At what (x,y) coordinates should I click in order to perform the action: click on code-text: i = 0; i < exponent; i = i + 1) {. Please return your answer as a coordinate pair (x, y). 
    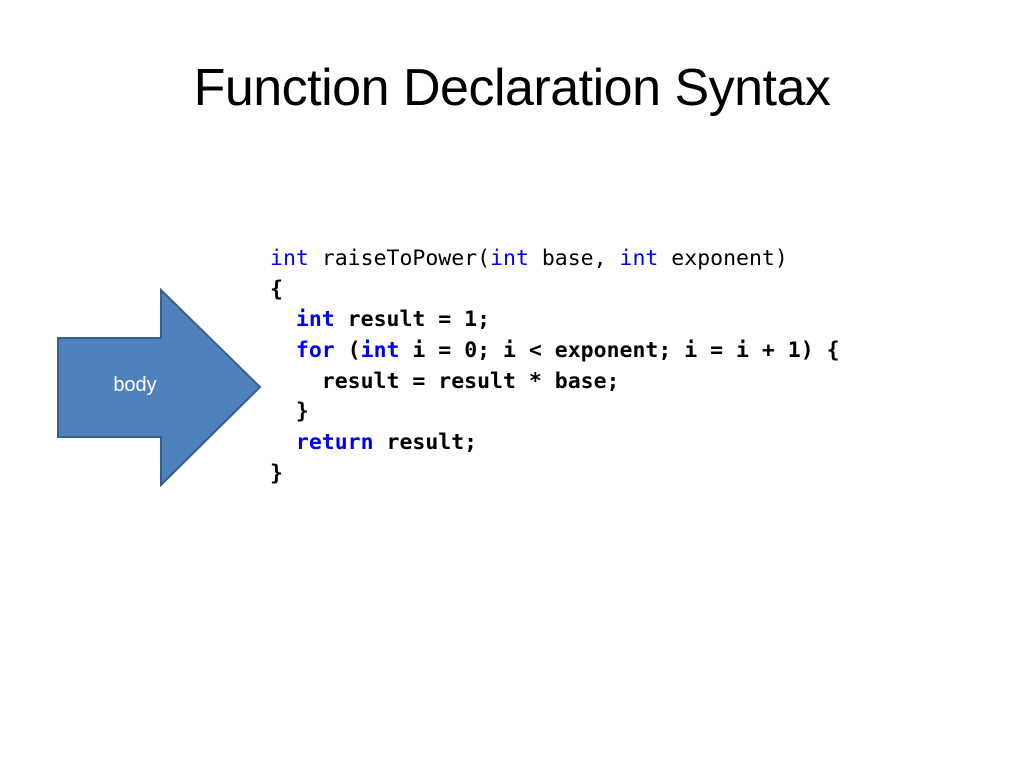
    Looking at the image, I should click on (619, 351).